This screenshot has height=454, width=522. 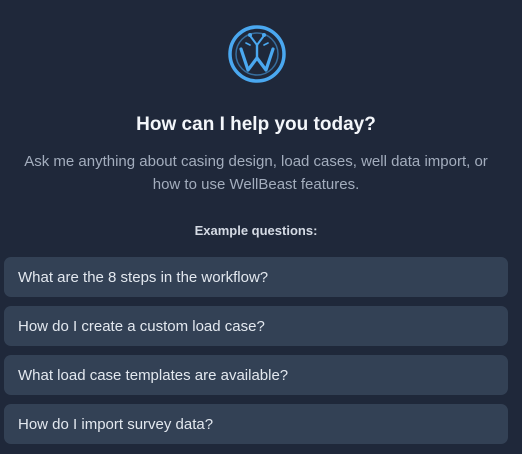 What do you see at coordinates (256, 424) in the screenshot?
I see `example-question-import-survey-data: How do I import survey data?` at bounding box center [256, 424].